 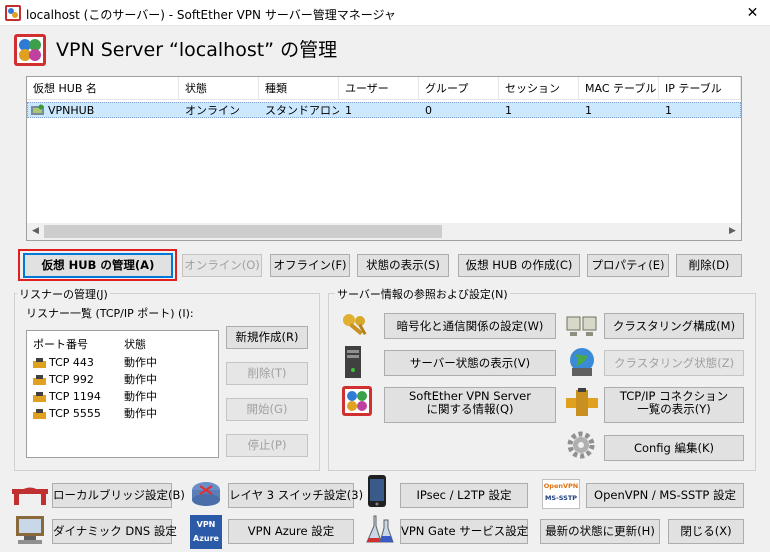 What do you see at coordinates (428, 110) in the screenshot?
I see `groups-cell: 0` at bounding box center [428, 110].